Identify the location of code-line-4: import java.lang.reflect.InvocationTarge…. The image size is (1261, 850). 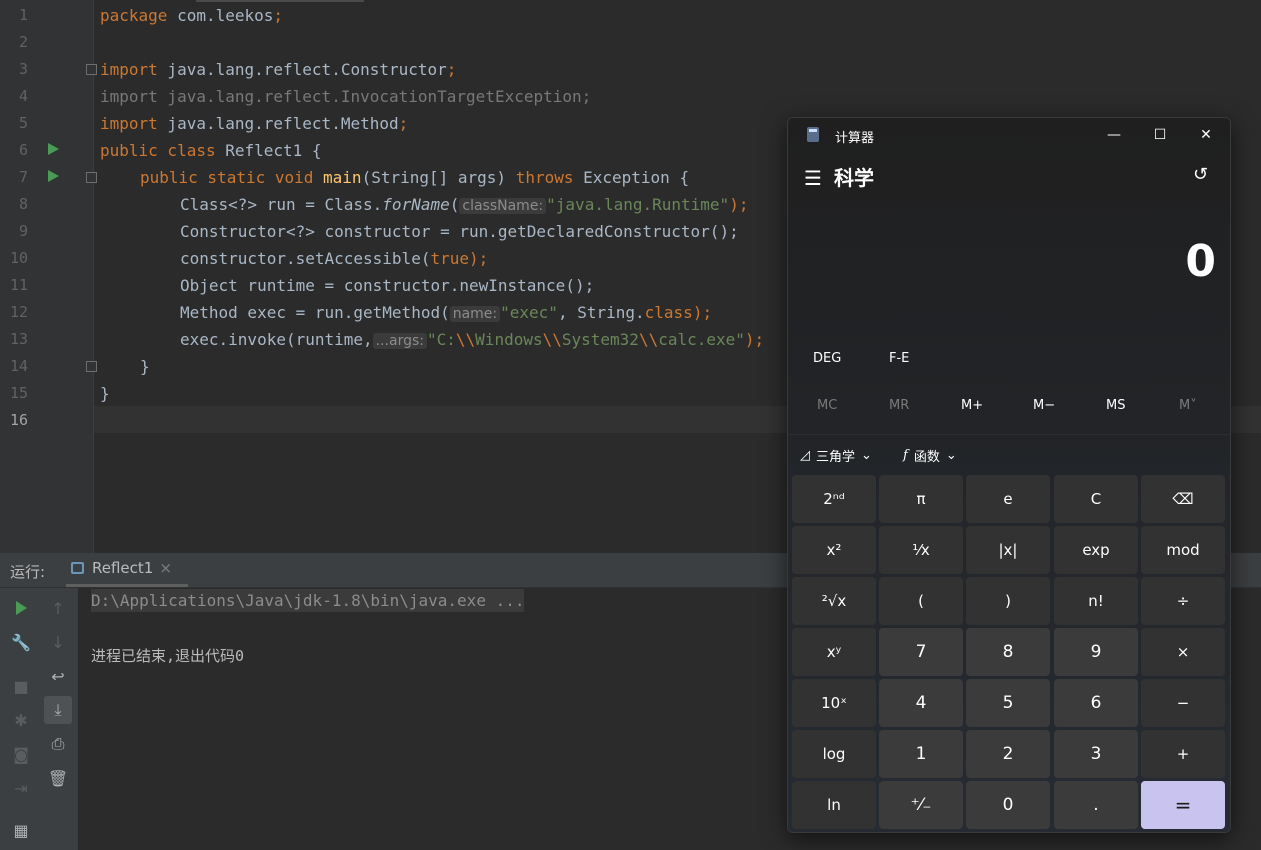
(346, 96).